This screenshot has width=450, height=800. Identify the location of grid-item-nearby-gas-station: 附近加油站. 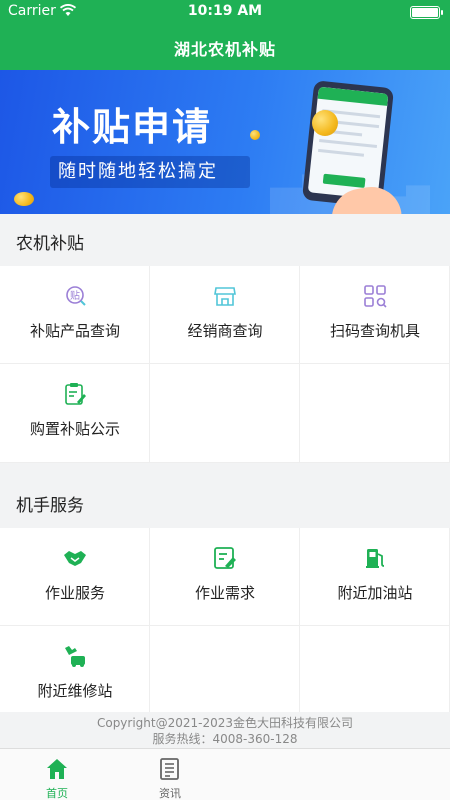
(375, 577).